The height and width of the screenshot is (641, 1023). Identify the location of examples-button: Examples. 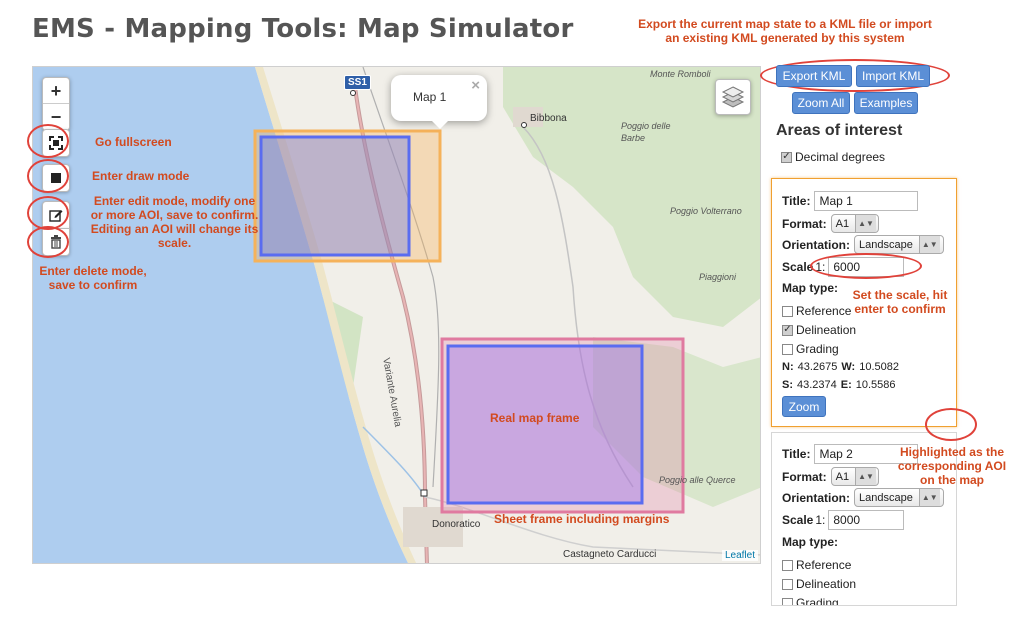
(886, 103).